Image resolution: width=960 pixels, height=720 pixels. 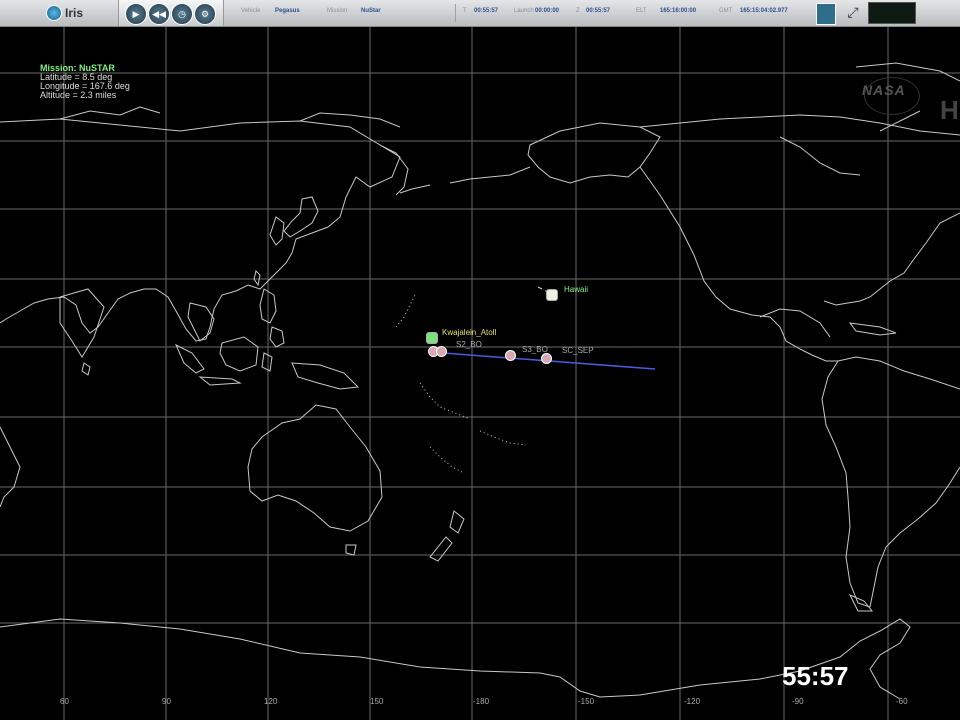 I want to click on coast-kamchatka, so click(x=394, y=170).